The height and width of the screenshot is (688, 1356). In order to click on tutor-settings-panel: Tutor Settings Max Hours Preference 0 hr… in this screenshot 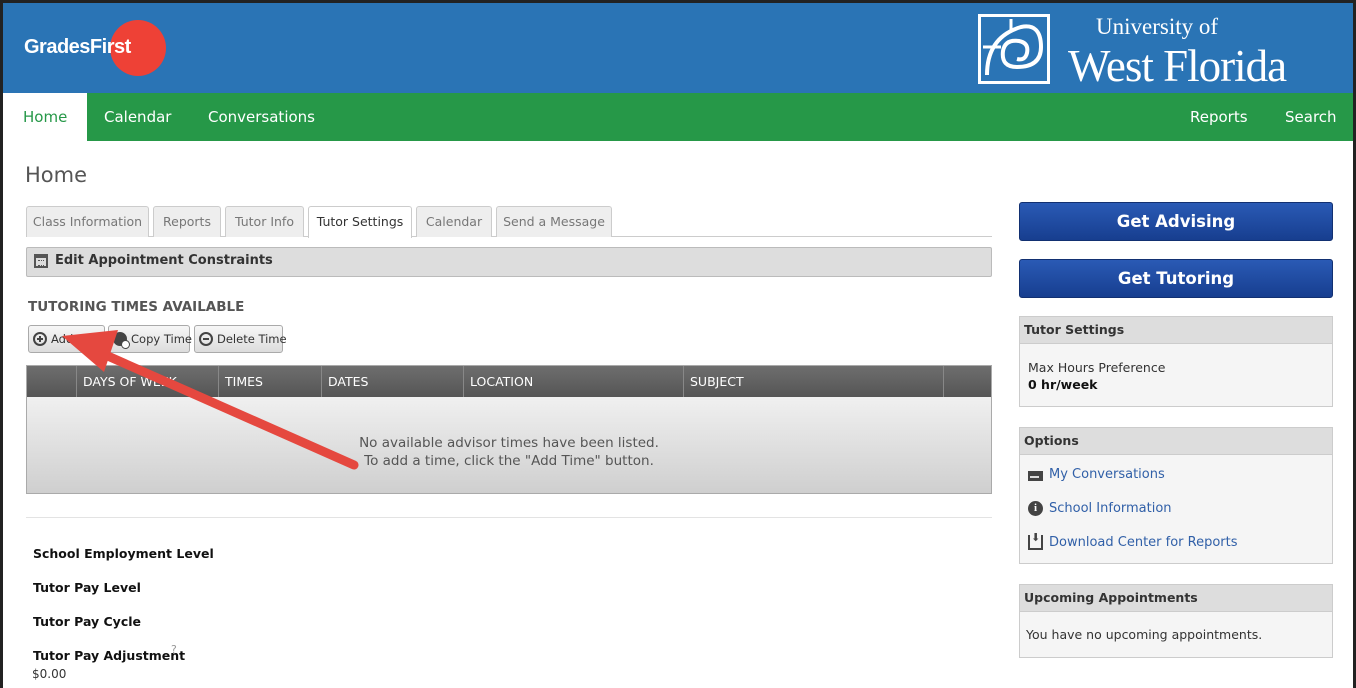, I will do `click(1176, 361)`.